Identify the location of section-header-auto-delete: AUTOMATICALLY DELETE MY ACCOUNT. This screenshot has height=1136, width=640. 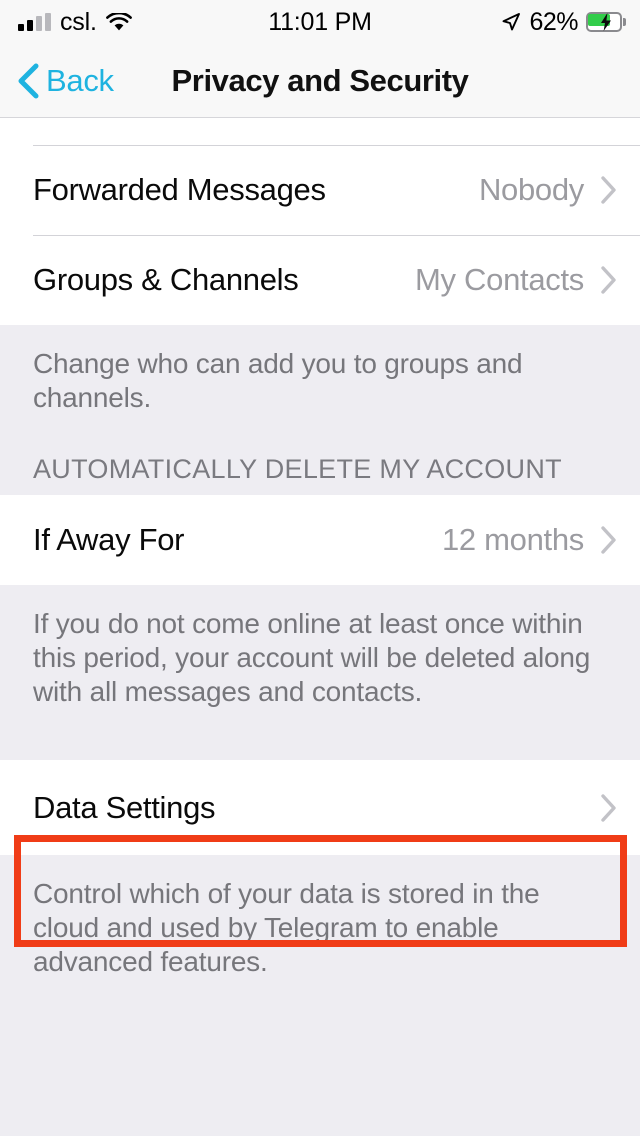
(320, 469).